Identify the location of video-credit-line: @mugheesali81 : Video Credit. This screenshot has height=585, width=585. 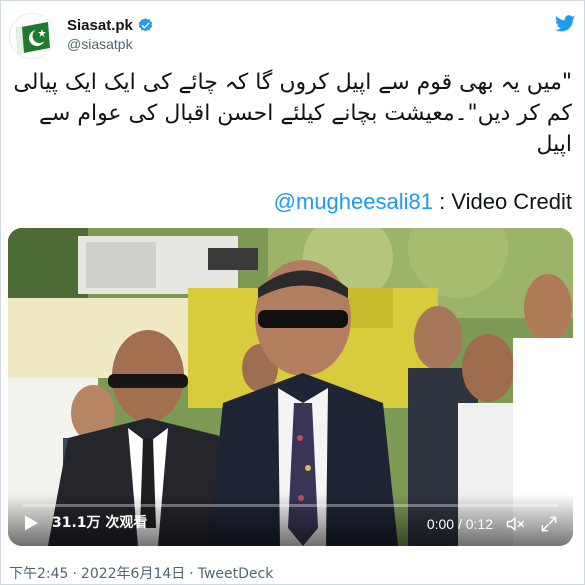
(423, 202).